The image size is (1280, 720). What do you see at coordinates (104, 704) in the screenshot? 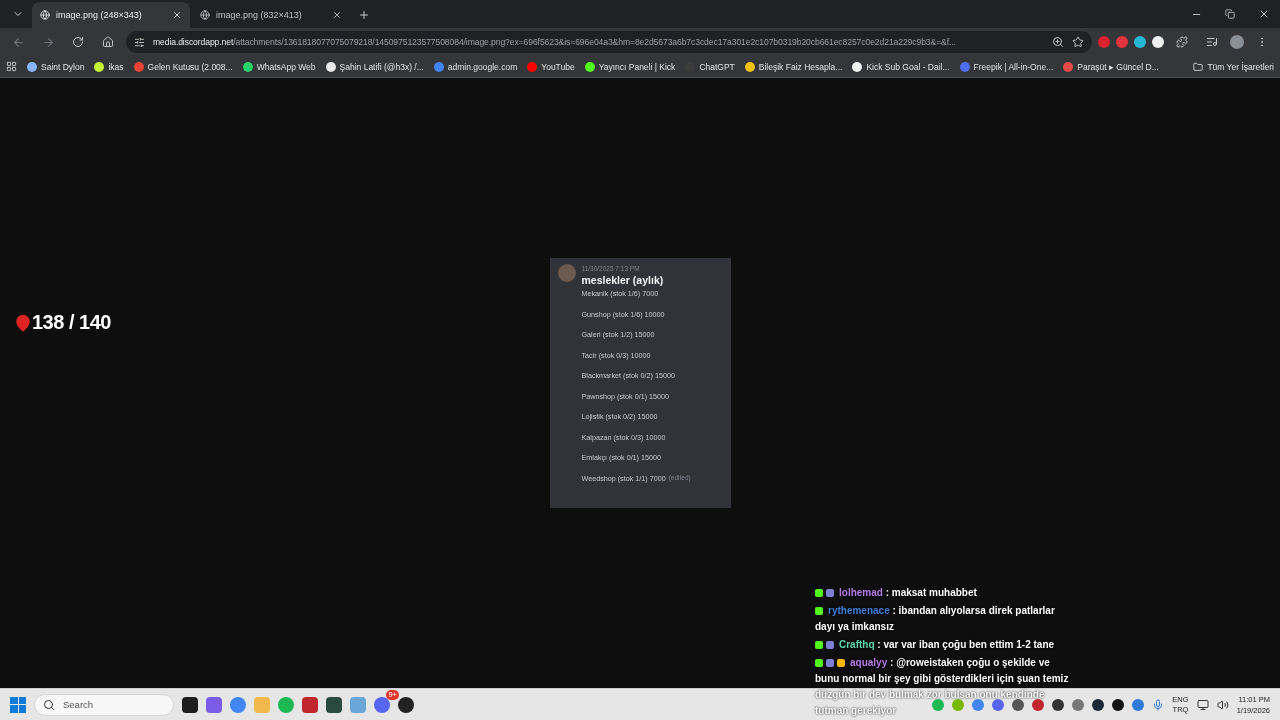
I see `search-field: Search` at bounding box center [104, 704].